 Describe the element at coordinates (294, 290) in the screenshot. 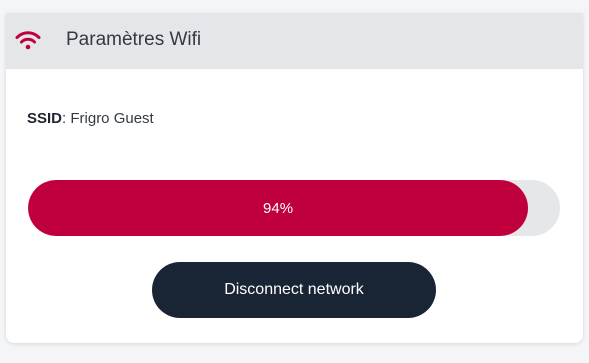

I see `disconnect-network-button: Disconnect network` at that location.